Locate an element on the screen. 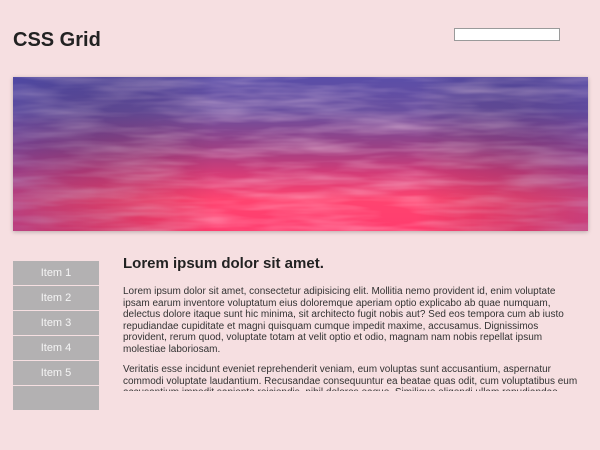  sidebar-item-3: Item 3 is located at coordinates (56, 323).